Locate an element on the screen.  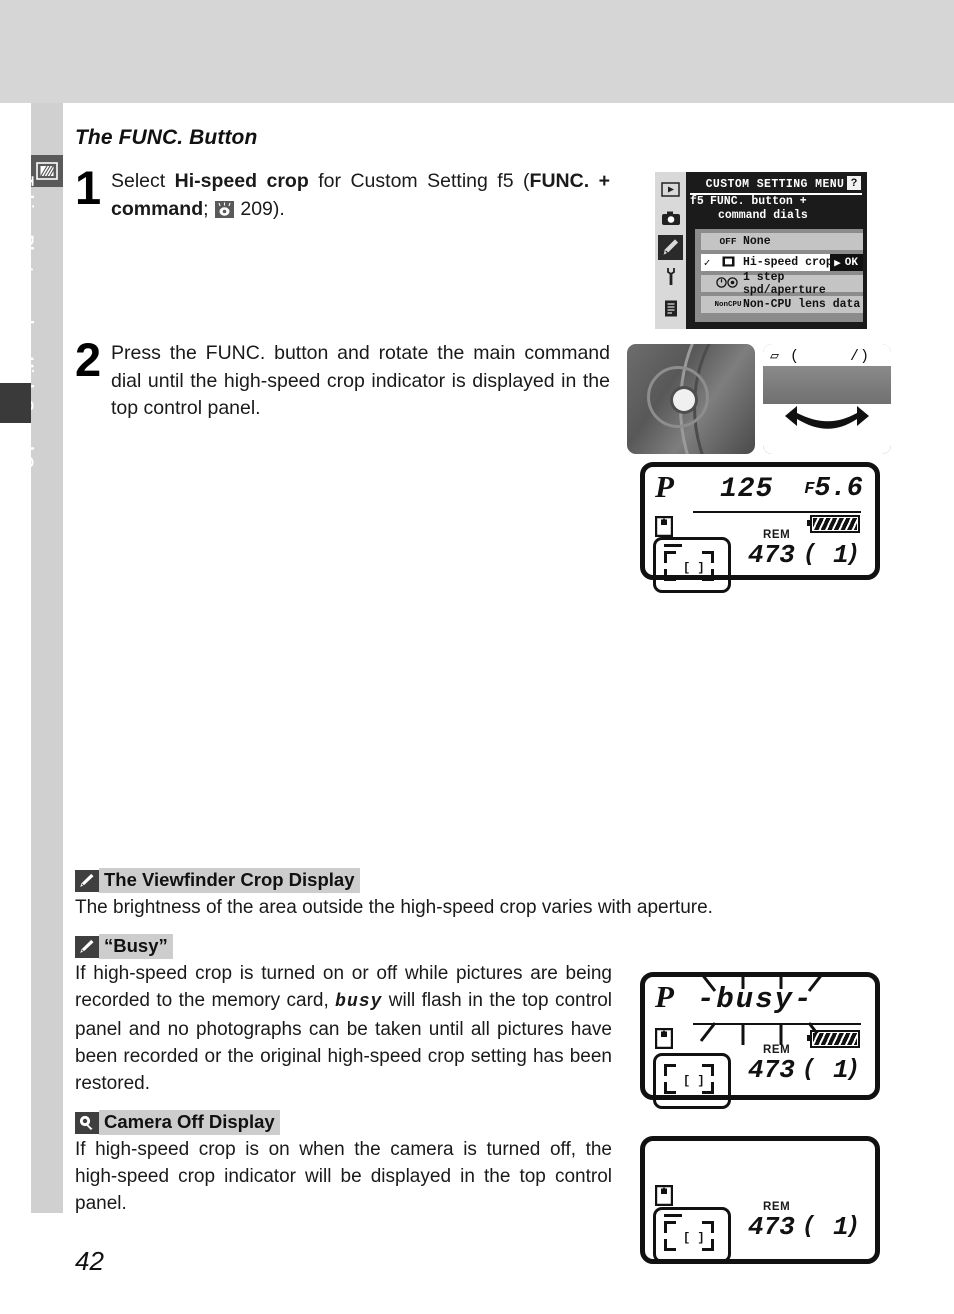
help-badge: ? is located at coordinates (854, 183).